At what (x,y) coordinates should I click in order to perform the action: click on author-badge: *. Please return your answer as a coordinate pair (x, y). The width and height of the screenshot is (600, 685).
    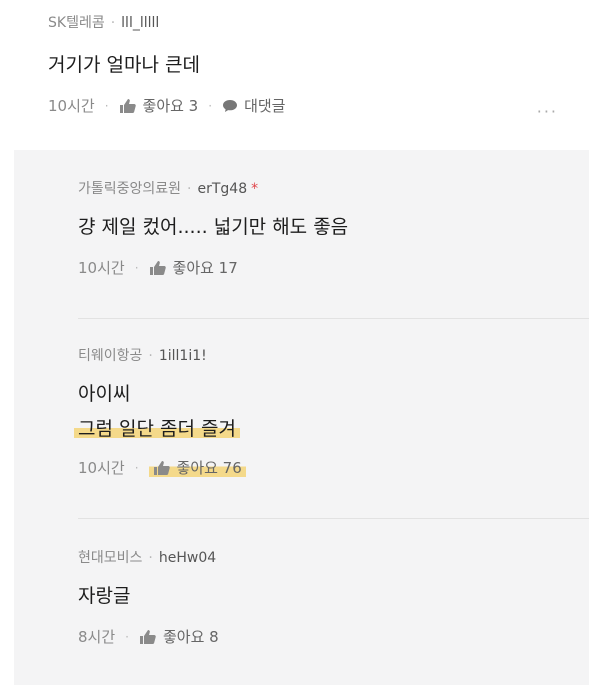
    Looking at the image, I should click on (255, 189).